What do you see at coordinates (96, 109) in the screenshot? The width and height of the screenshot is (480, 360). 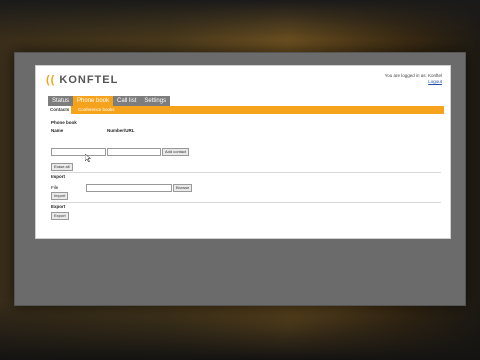 I see `subtab-conference-books: Conference books` at bounding box center [96, 109].